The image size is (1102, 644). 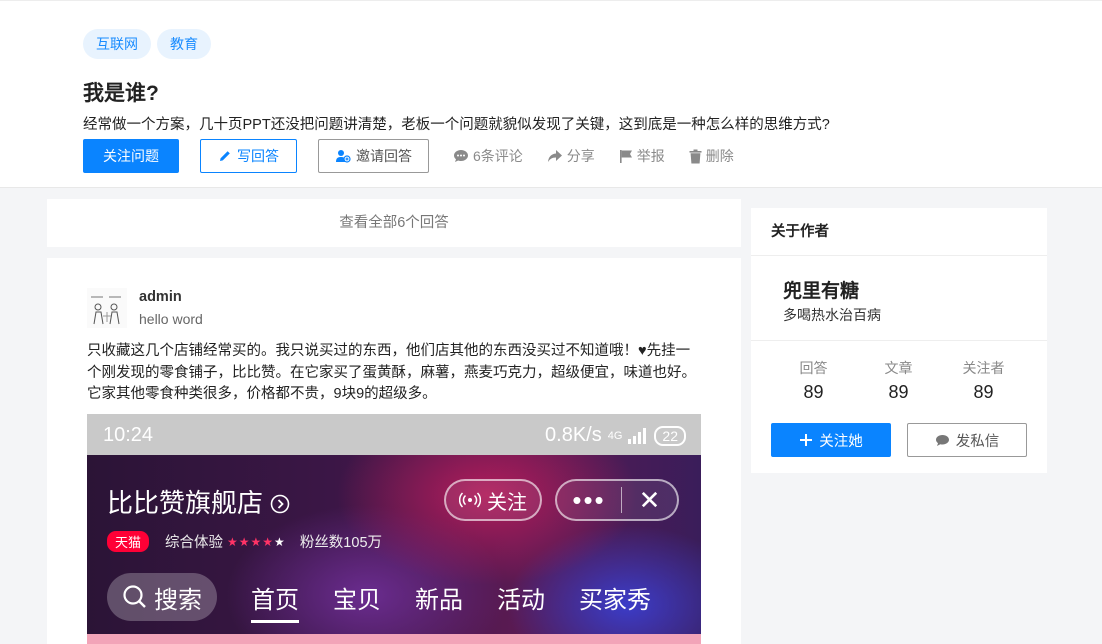 What do you see at coordinates (649, 499) in the screenshot?
I see `close-icon: ✕` at bounding box center [649, 499].